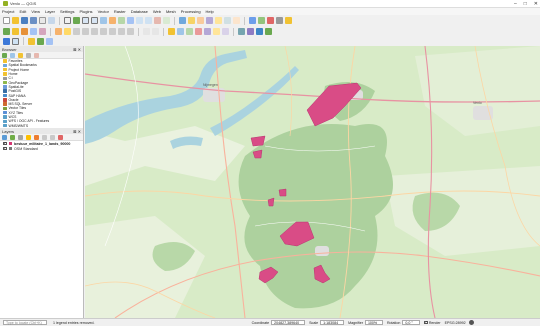  I want to click on zoom-out-icon, so click(94, 20).